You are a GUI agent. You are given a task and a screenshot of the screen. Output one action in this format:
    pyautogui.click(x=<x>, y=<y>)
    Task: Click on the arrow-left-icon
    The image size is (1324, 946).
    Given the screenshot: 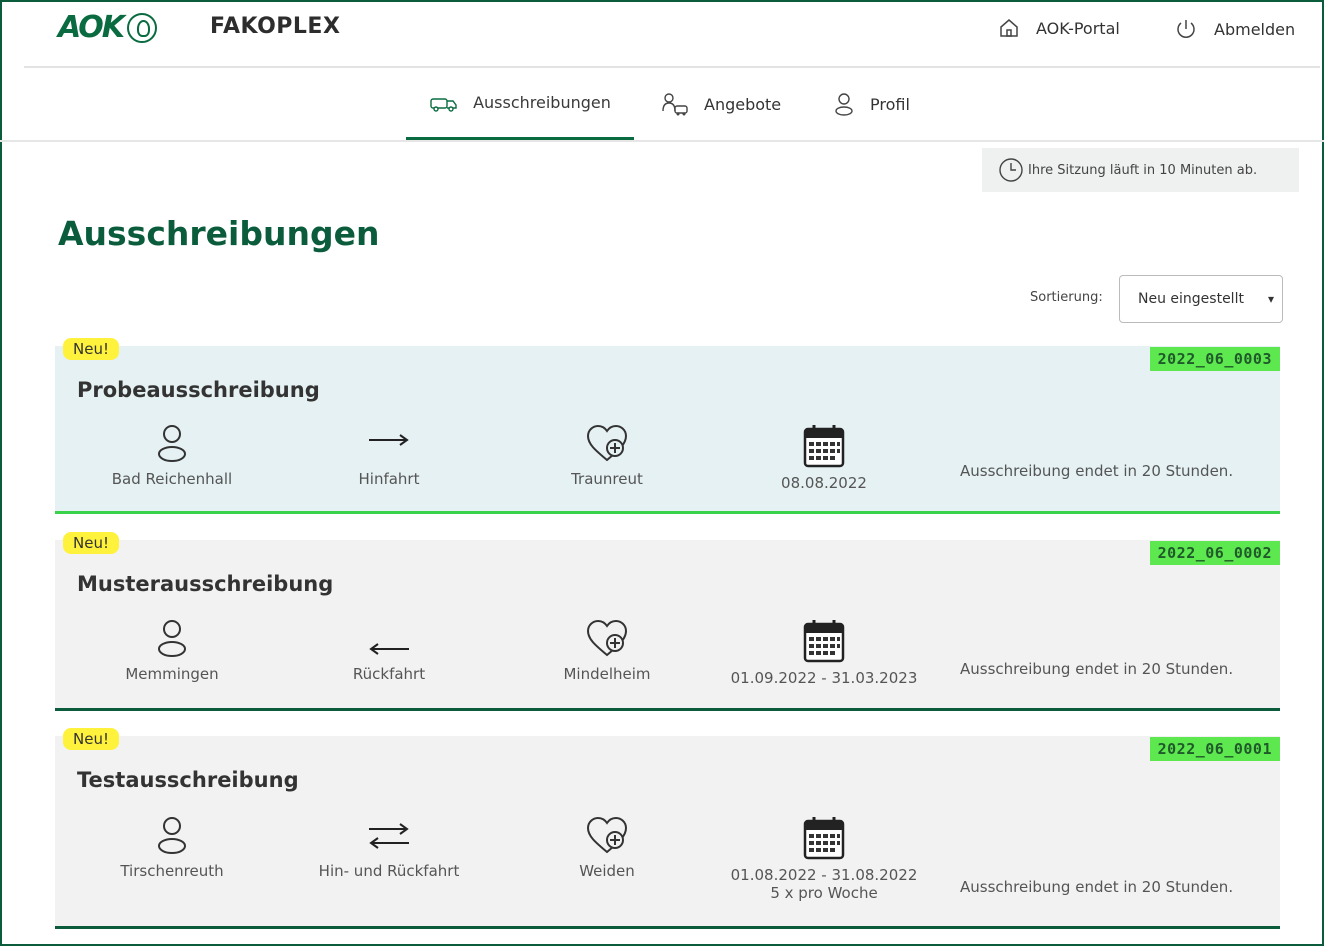 What is the action you would take?
    pyautogui.click(x=389, y=649)
    